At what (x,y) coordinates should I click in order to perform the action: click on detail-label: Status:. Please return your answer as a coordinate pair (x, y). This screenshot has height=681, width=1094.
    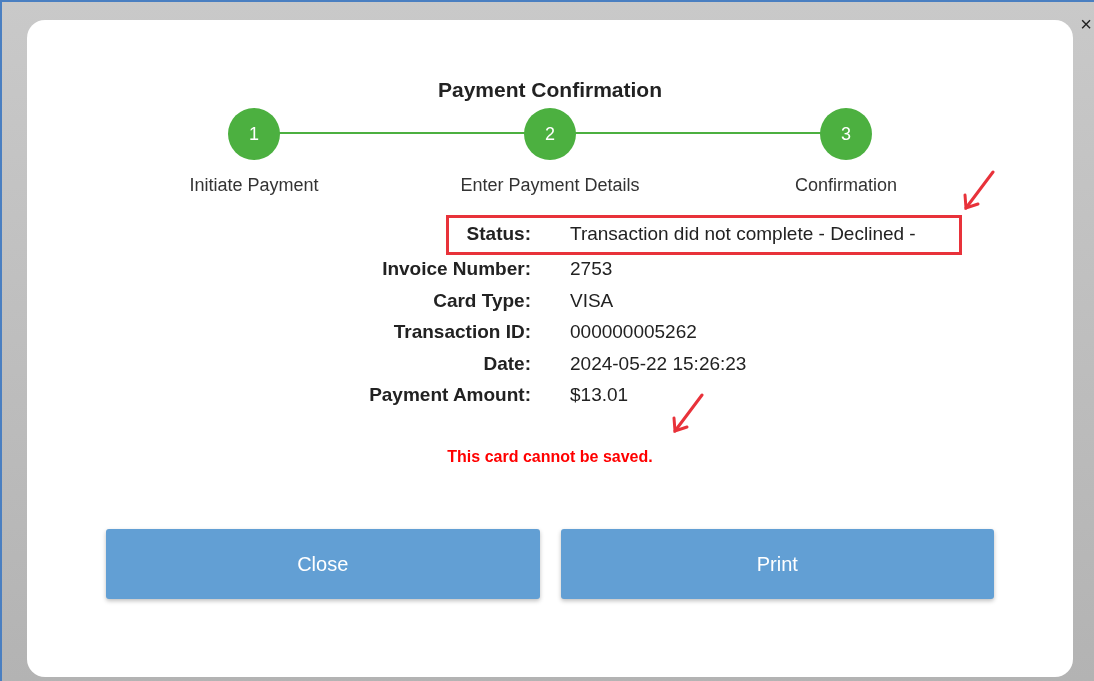
    Looking at the image, I should click on (498, 233).